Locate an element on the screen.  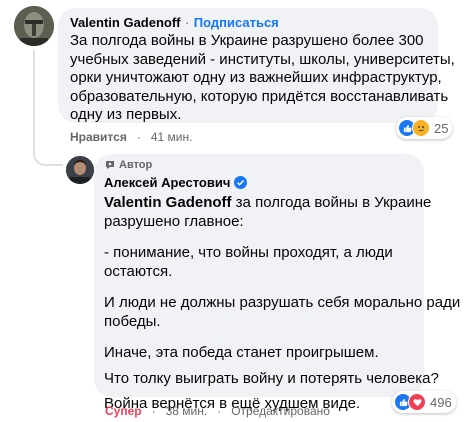
avatar-arestovich is located at coordinates (80, 170).